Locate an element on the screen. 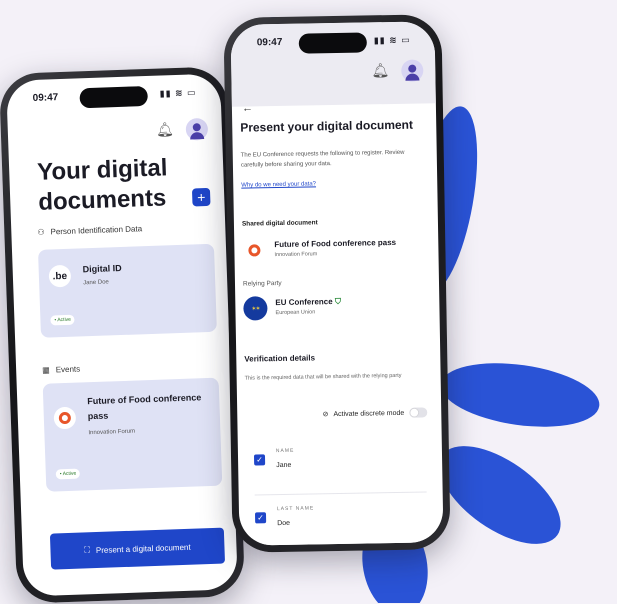 This screenshot has width=617, height=604. profile-avatar is located at coordinates (197, 129).